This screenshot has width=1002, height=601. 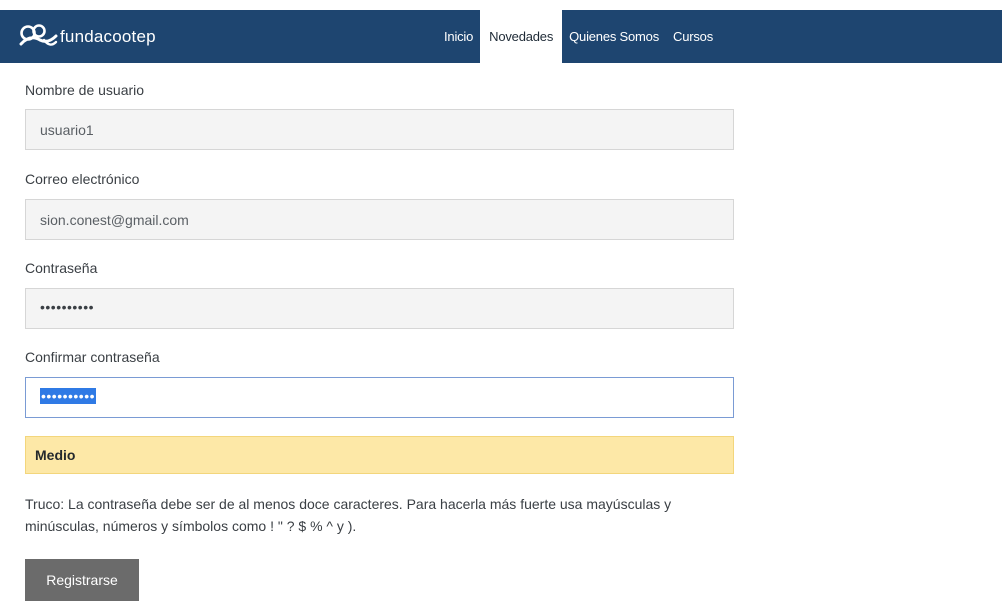 What do you see at coordinates (379, 129) in the screenshot?
I see `username-field` at bounding box center [379, 129].